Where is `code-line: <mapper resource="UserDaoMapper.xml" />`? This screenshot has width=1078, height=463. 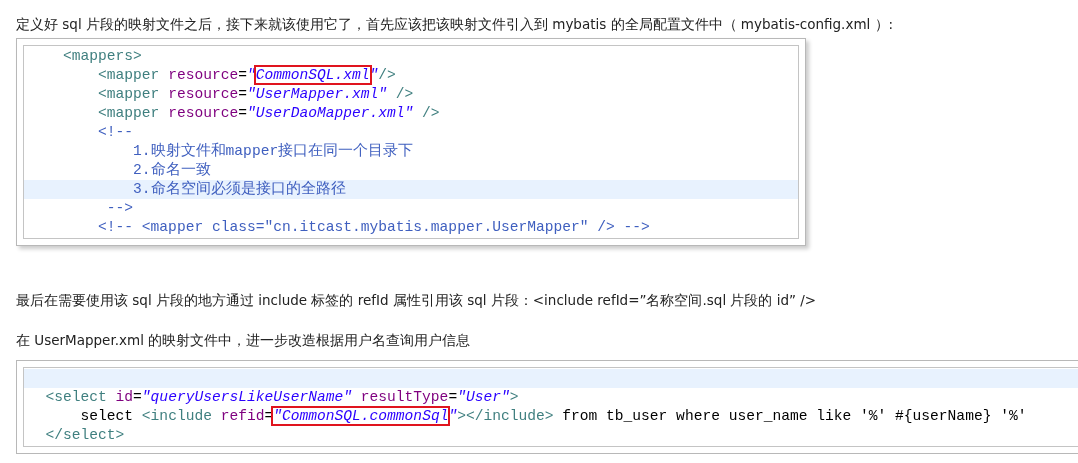
code-line: <mapper resource="UserDaoMapper.xml" /> is located at coordinates (269, 113).